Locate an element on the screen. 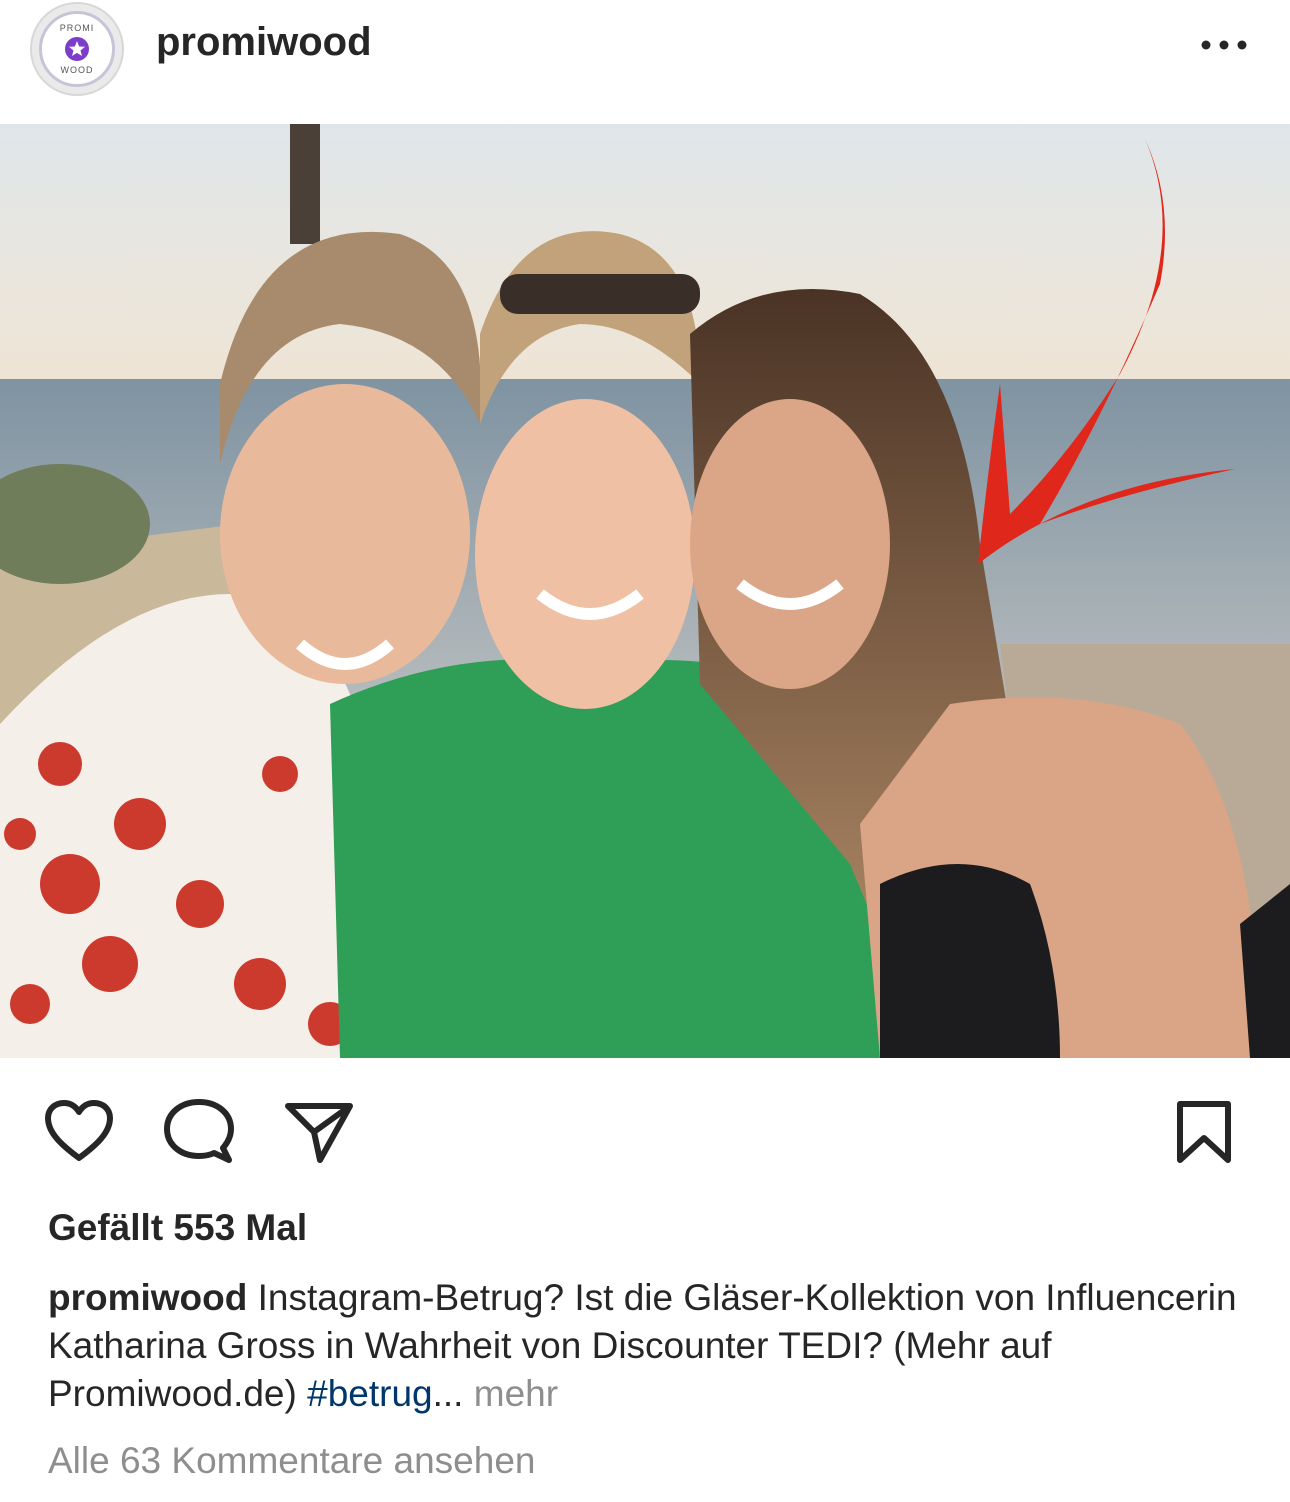 The height and width of the screenshot is (1502, 1290). profile-avatar: PROMI WOOD is located at coordinates (77, 49).